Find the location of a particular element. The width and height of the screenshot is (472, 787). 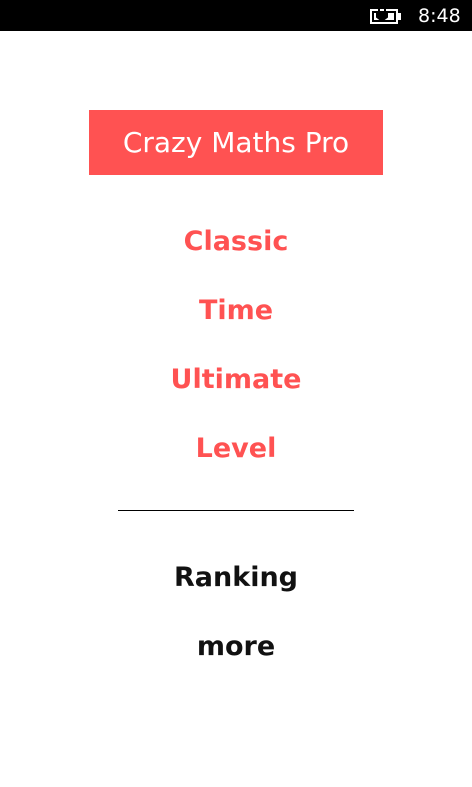

menu-divider is located at coordinates (236, 510).